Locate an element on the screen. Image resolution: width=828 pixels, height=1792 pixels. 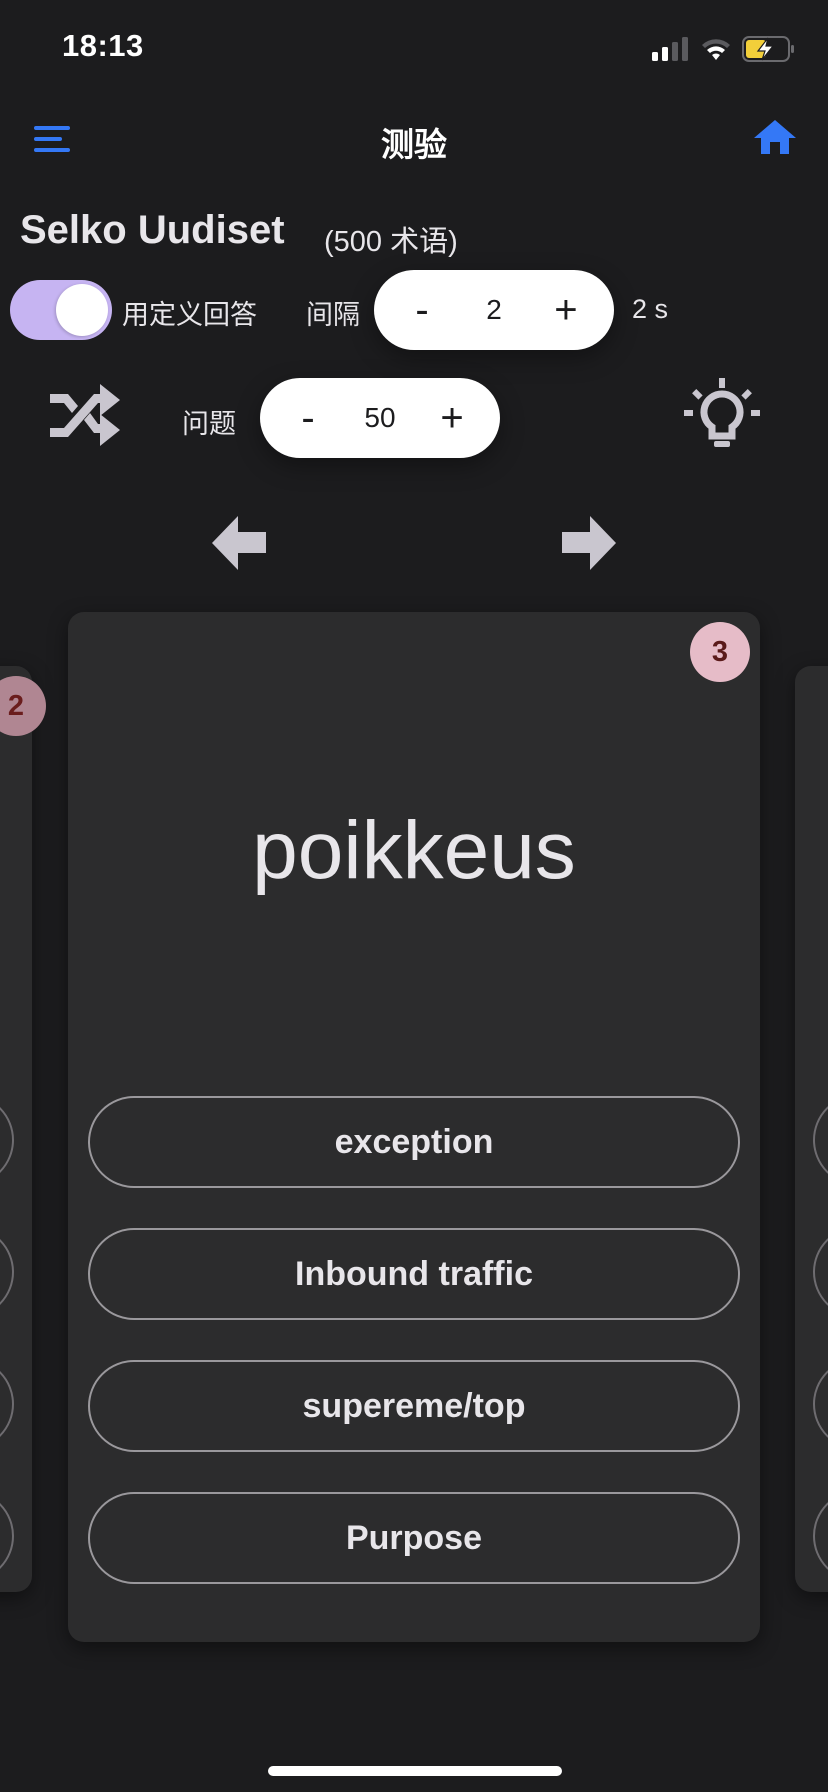
answer-option-4: Purpose is located at coordinates (414, 1538).